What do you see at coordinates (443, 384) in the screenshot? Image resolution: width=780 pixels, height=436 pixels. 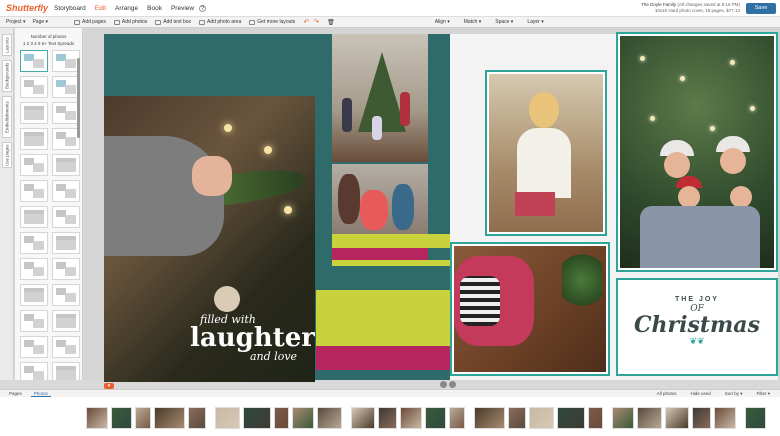 I see `prev-spread-icon` at bounding box center [443, 384].